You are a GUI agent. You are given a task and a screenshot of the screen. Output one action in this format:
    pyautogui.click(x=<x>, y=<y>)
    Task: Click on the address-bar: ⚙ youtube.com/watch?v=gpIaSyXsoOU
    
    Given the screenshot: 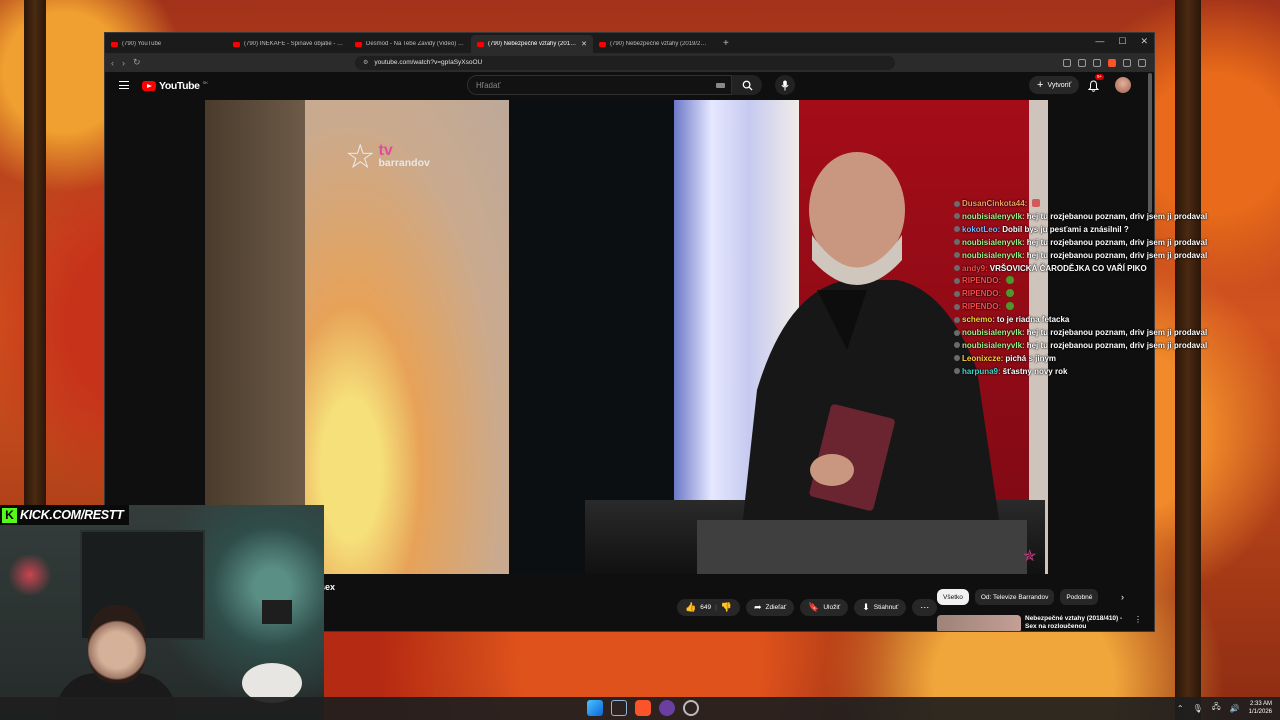 What is the action you would take?
    pyautogui.click(x=625, y=62)
    